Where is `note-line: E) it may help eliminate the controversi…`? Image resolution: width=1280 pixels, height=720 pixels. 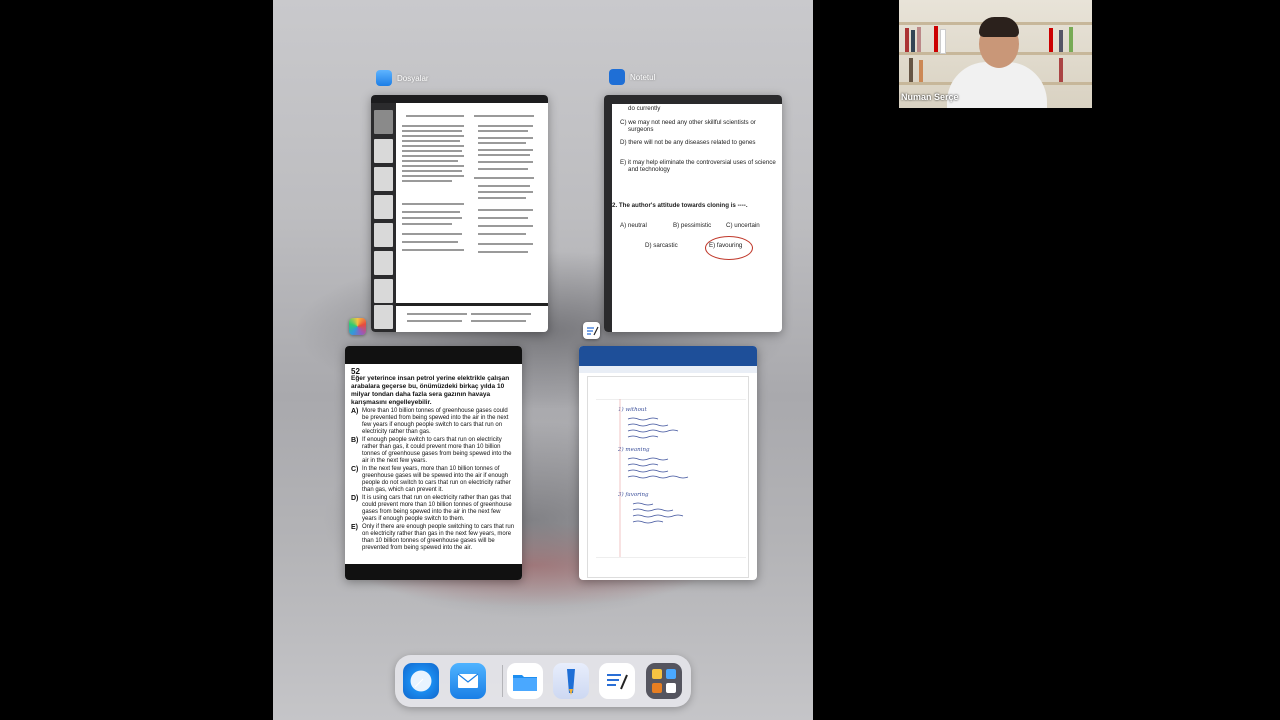 note-line: E) it may help eliminate the controversi… is located at coordinates (698, 162).